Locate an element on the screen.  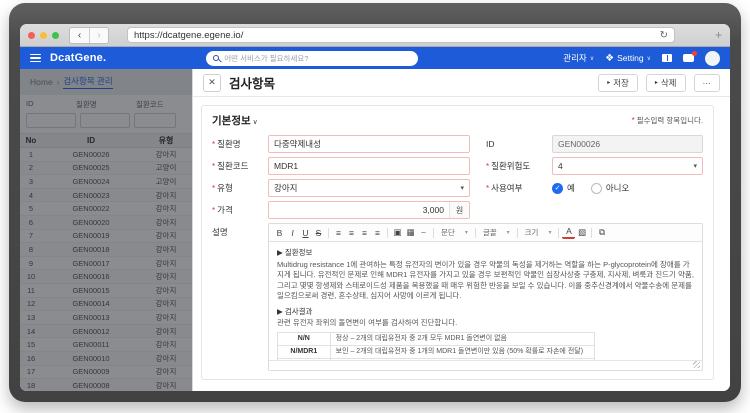
form-row: *질환코드 *질환위험도 4 ▾ is located at coordinates (457, 166).